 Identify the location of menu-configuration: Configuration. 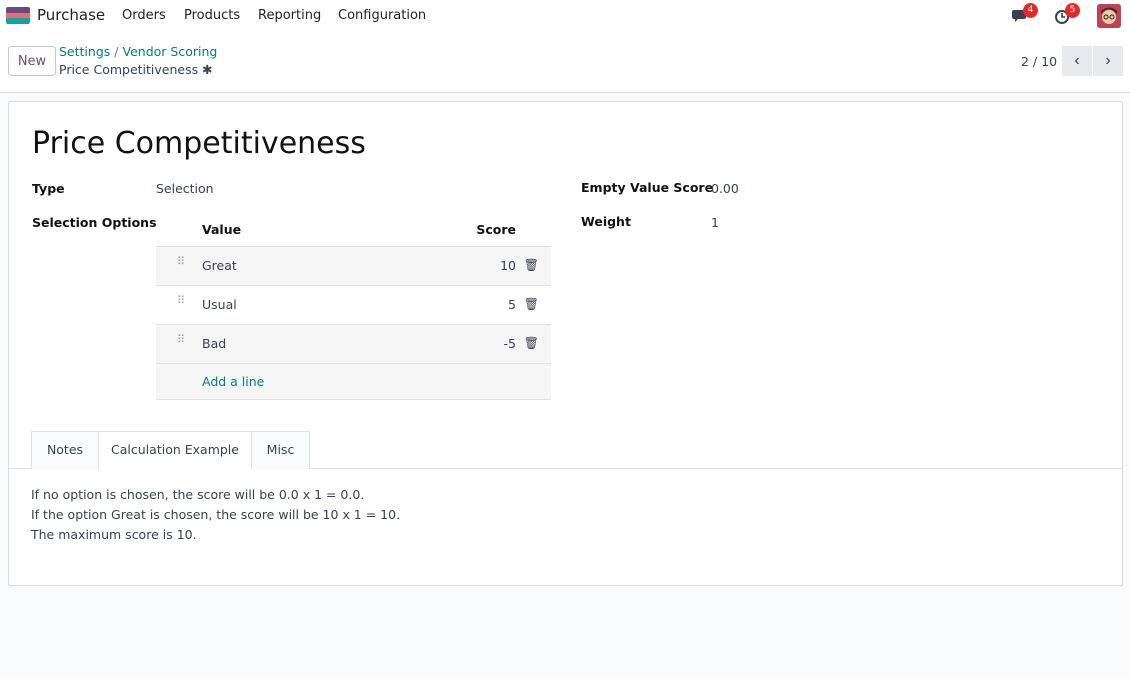
(382, 15).